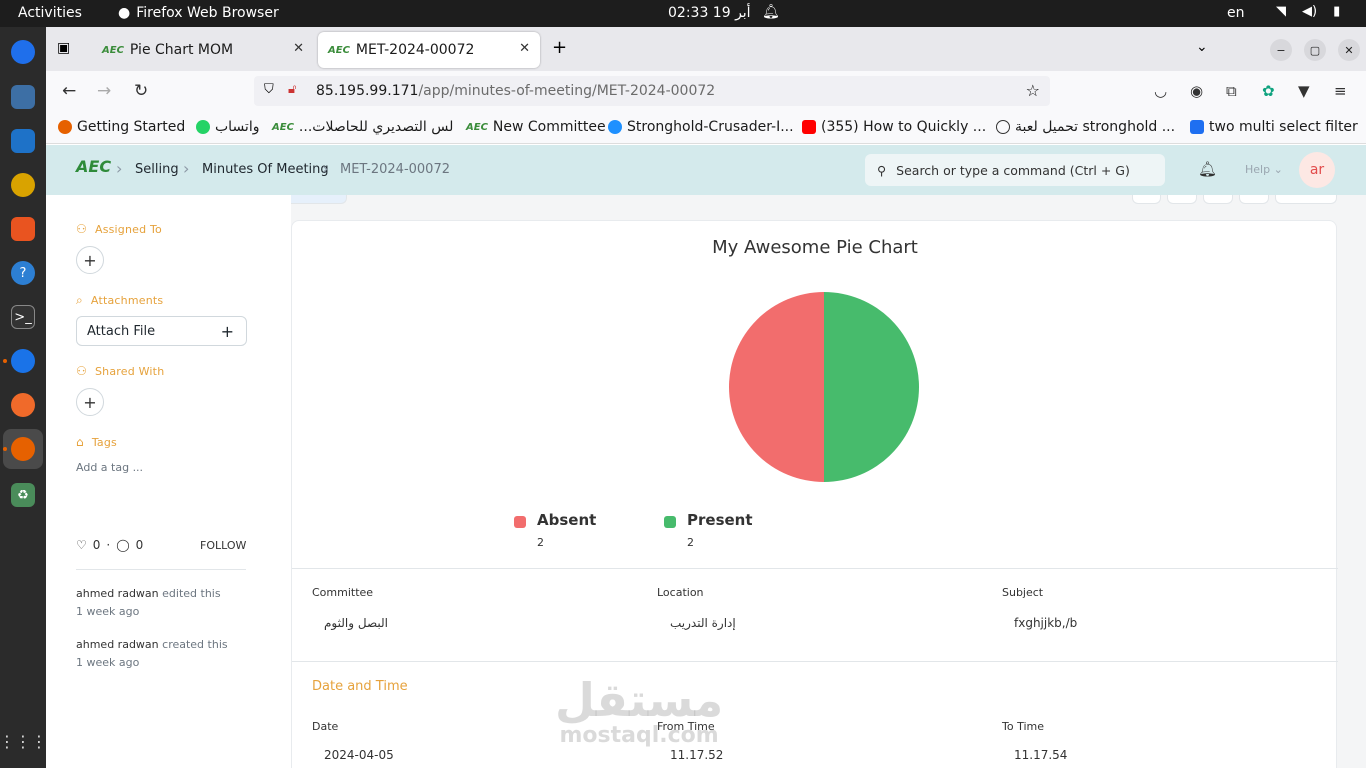  Describe the element at coordinates (559, 47) in the screenshot. I see `new-tab-button: +` at that location.